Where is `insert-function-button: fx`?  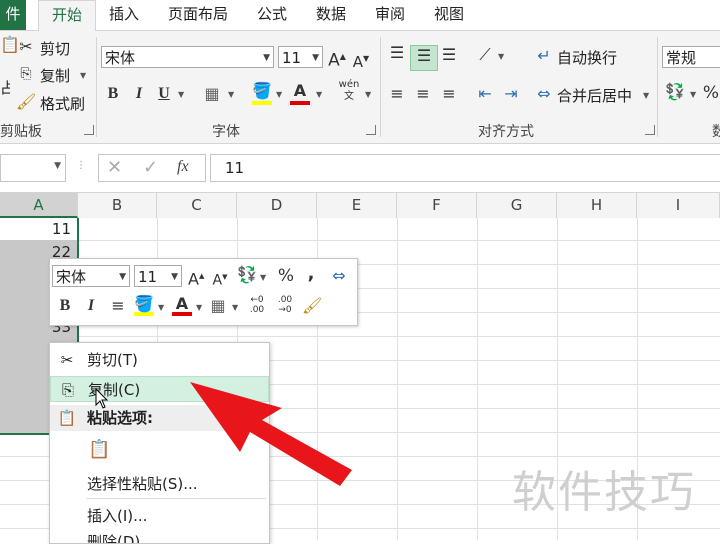
insert-function-button: fx is located at coordinates (183, 167).